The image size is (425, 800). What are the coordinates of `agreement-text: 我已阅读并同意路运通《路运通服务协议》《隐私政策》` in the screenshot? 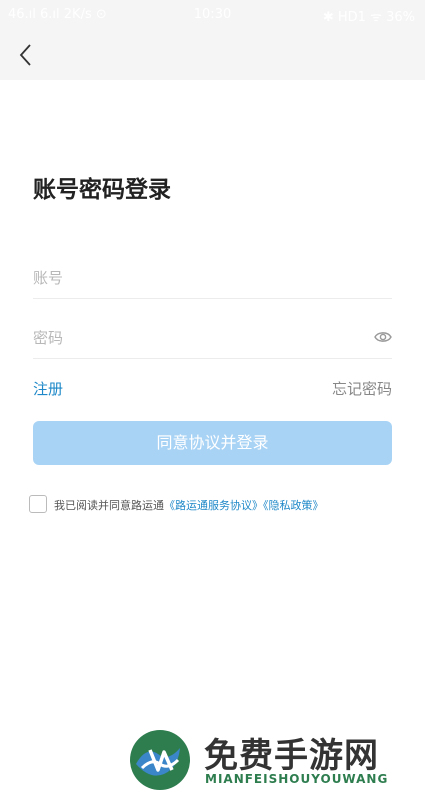 It's located at (189, 505).